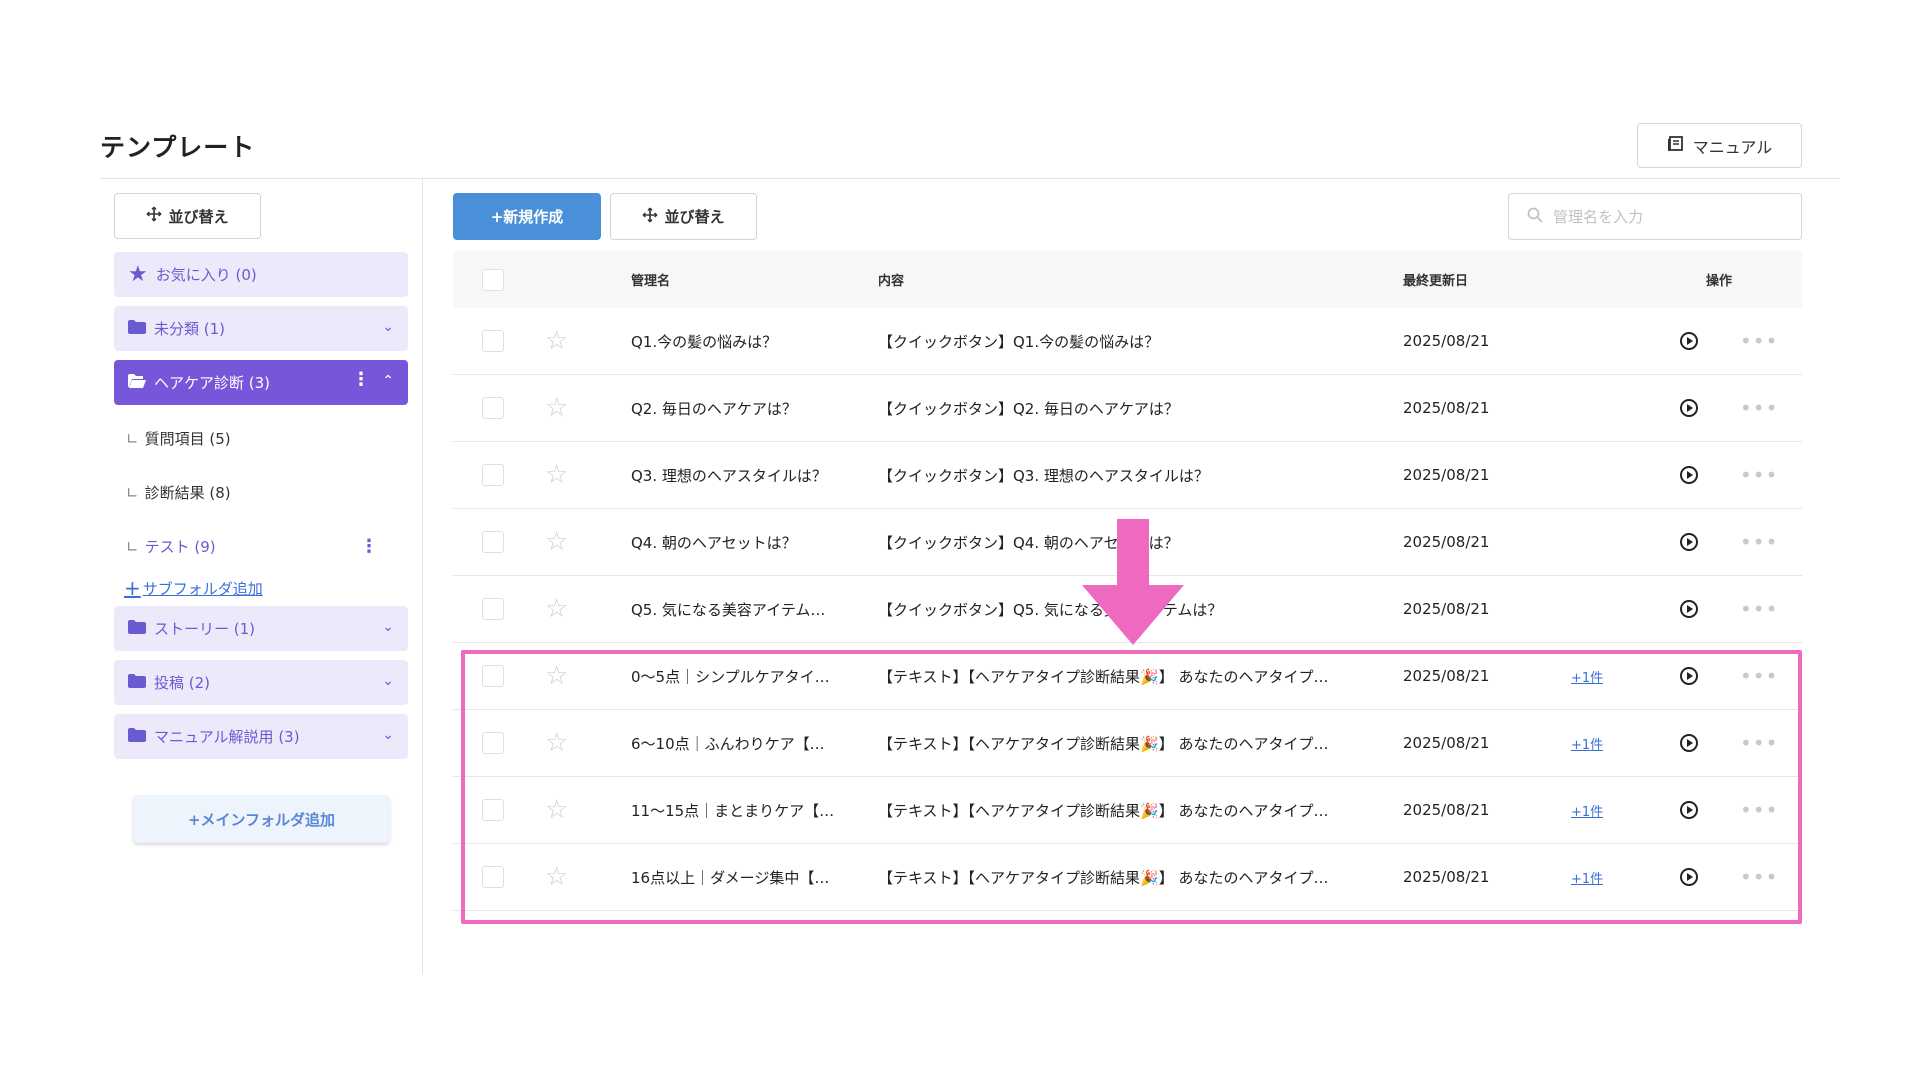 The width and height of the screenshot is (1920, 1080). Describe the element at coordinates (261, 628) in the screenshot. I see `sidebar-item-story: ストーリー (1) ⌄` at that location.